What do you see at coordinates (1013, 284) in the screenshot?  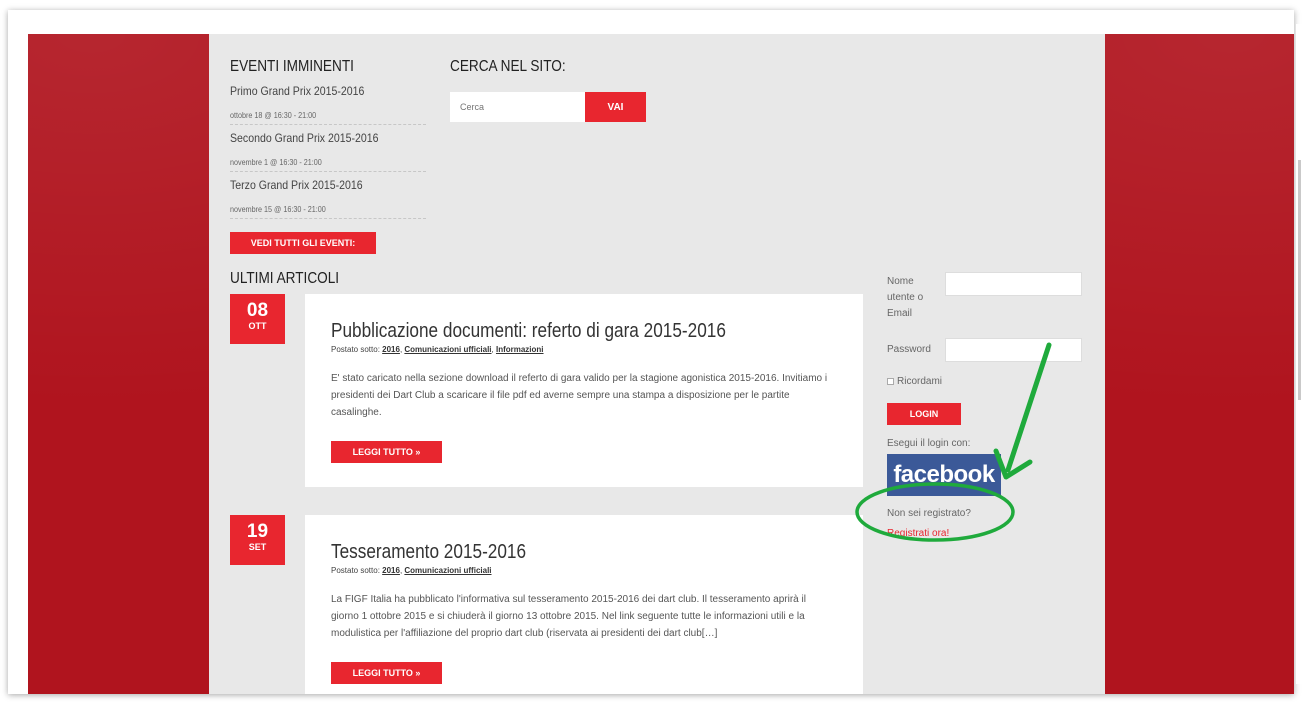 I see `username-field` at bounding box center [1013, 284].